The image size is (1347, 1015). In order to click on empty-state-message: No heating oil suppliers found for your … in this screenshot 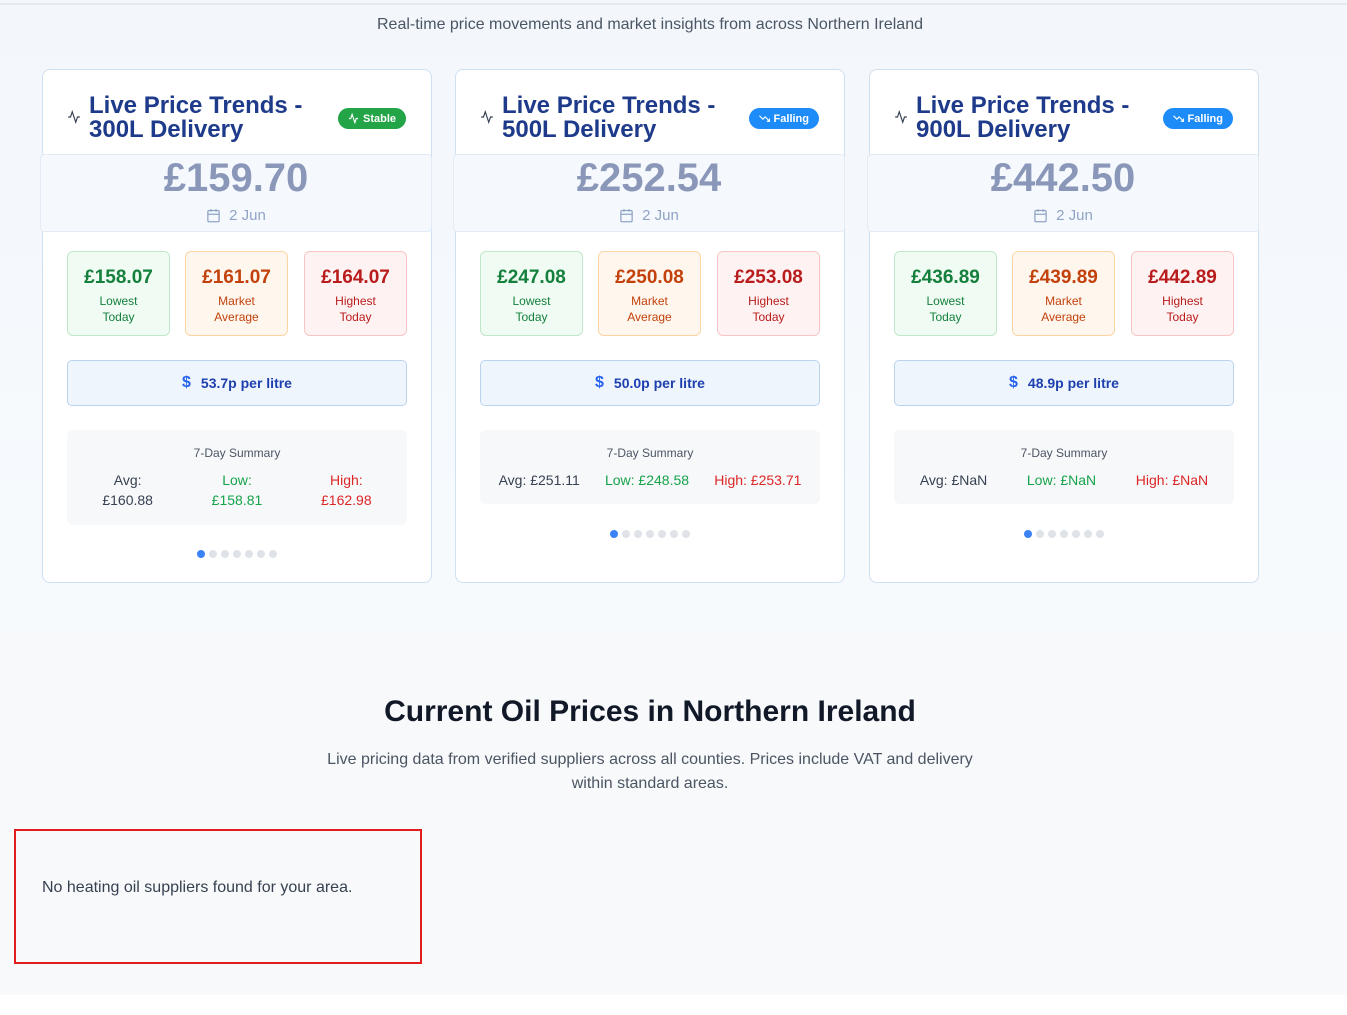, I will do `click(197, 887)`.